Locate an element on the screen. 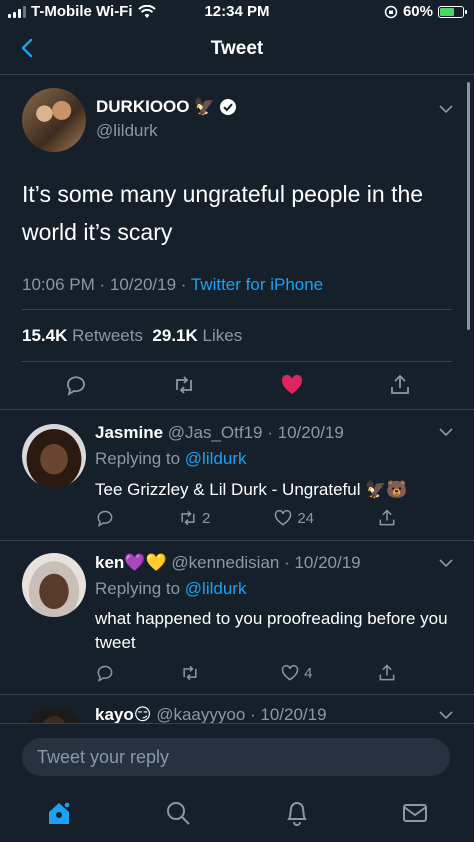 The height and width of the screenshot is (842, 474). reply-input: Tweet your reply is located at coordinates (236, 757).